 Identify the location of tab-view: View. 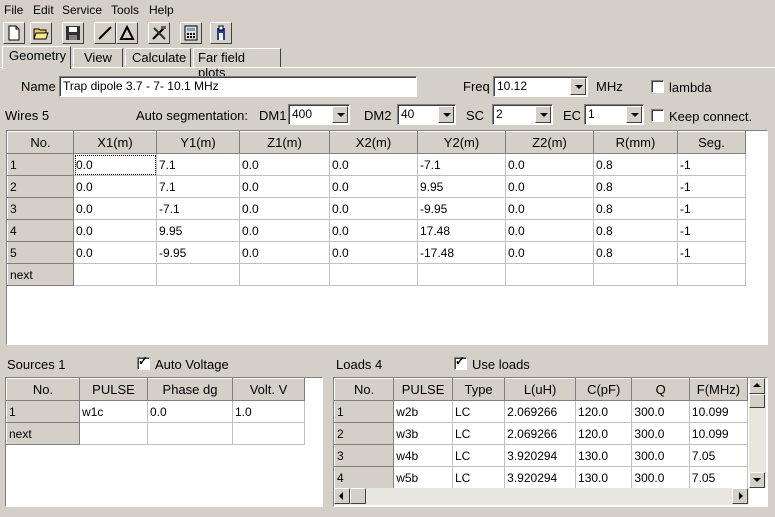
(98, 58).